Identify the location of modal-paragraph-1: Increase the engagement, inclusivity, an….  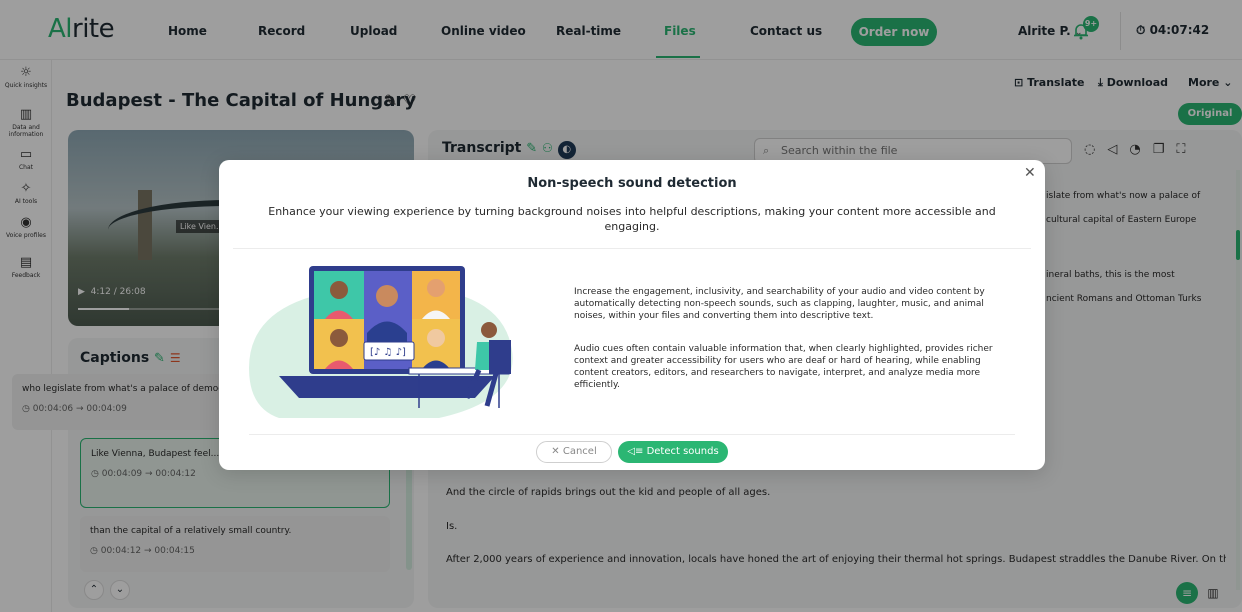
(779, 304).